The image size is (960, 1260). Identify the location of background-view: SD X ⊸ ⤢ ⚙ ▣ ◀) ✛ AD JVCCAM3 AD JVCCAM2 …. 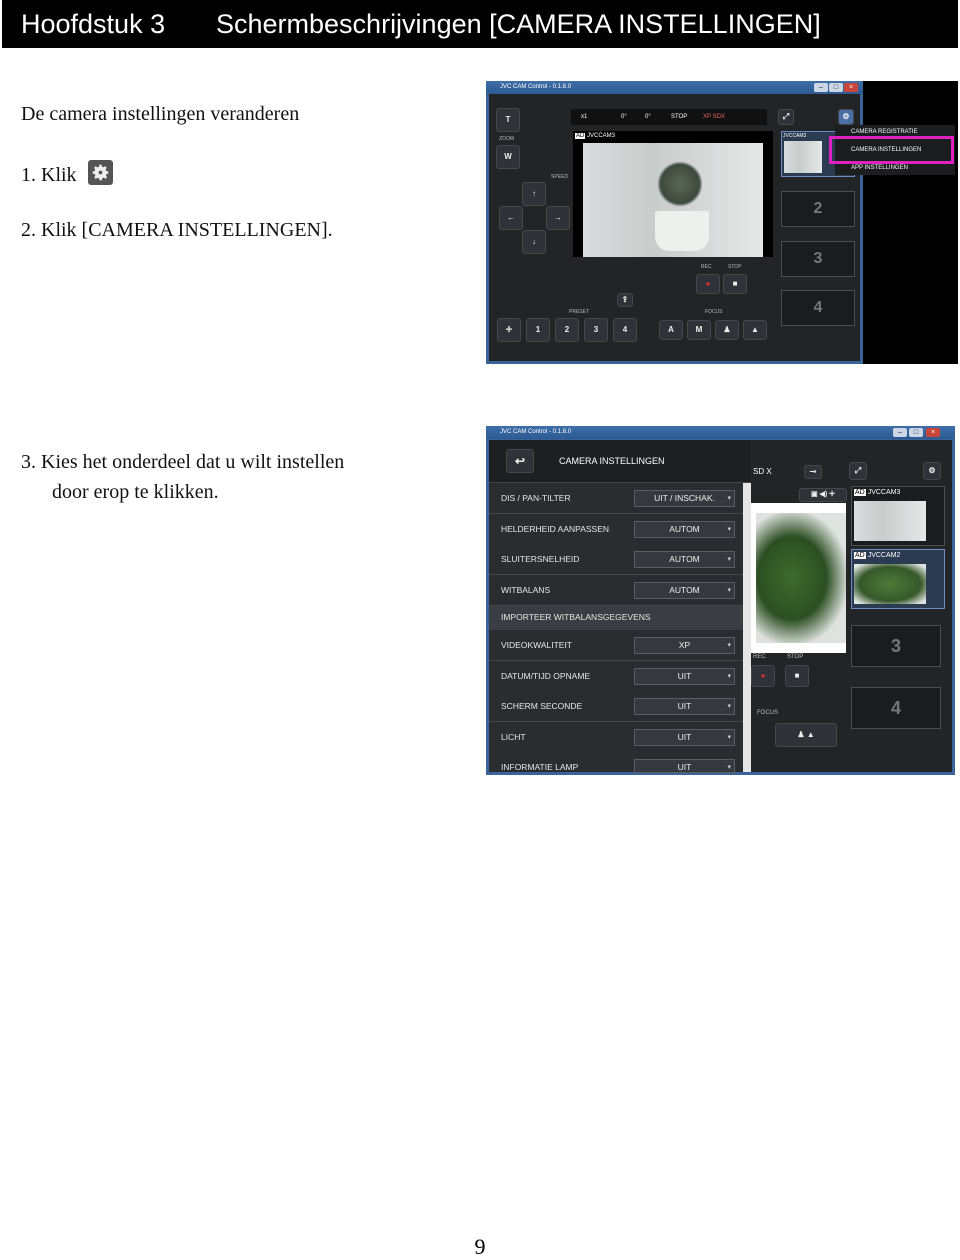
(851, 606).